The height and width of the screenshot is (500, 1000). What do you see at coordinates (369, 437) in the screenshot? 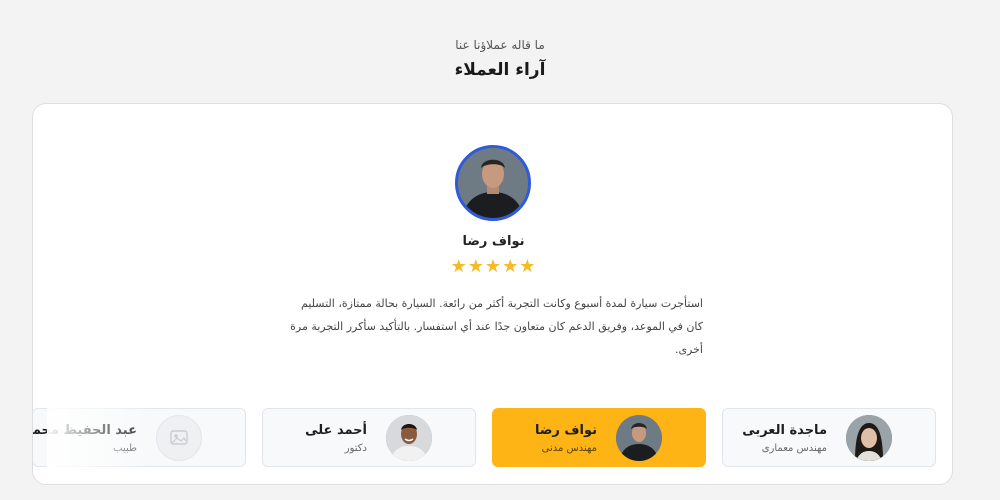
I see `testimonial-item: أحمد على دكتور` at bounding box center [369, 437].